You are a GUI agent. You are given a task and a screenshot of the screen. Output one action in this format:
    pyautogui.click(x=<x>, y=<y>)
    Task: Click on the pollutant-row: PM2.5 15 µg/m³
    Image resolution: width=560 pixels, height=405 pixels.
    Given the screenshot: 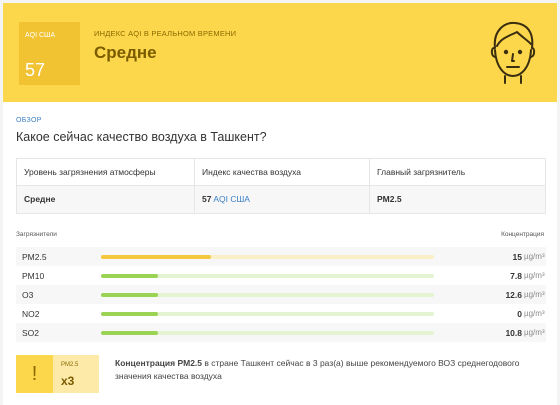 What is the action you would take?
    pyautogui.click(x=281, y=256)
    